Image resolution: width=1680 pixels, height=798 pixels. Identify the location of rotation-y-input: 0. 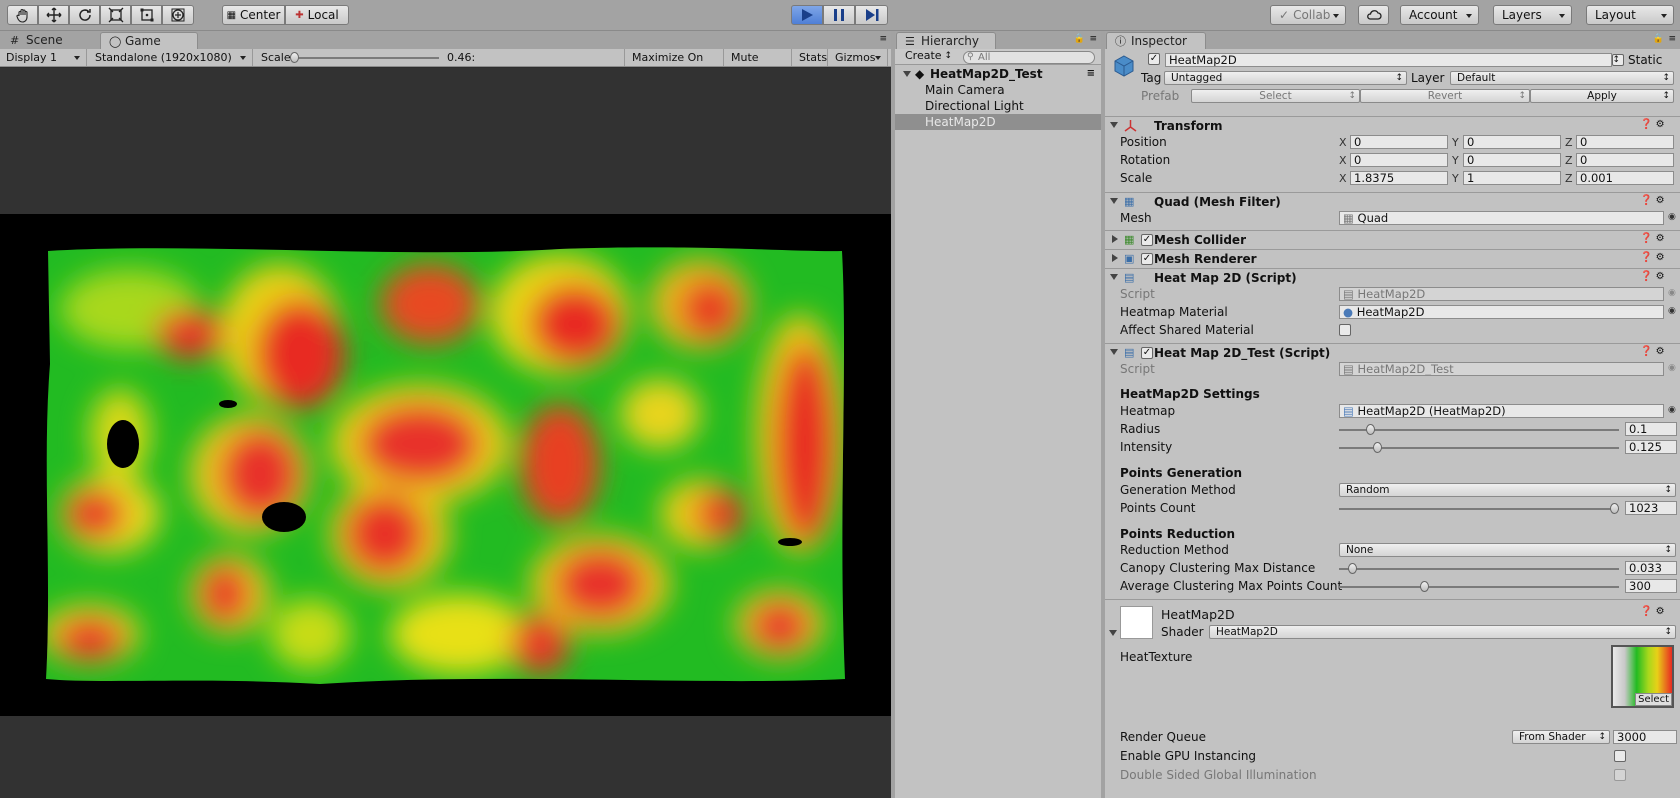
(1512, 160).